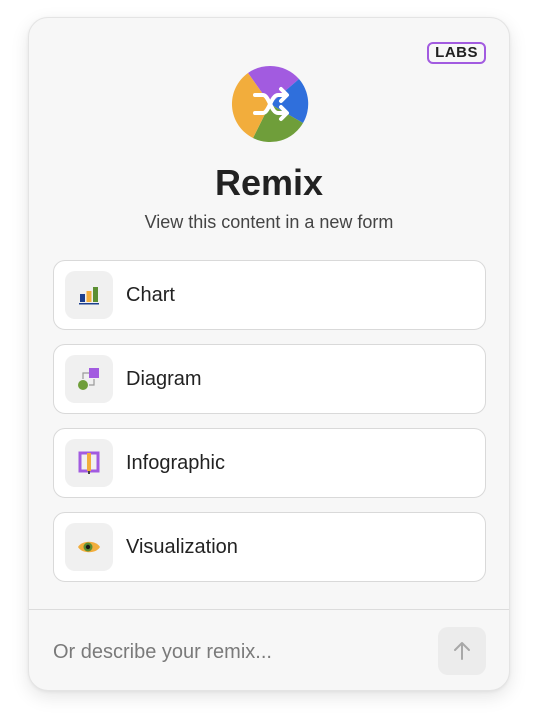  Describe the element at coordinates (89, 547) in the screenshot. I see `eye-icon` at that location.